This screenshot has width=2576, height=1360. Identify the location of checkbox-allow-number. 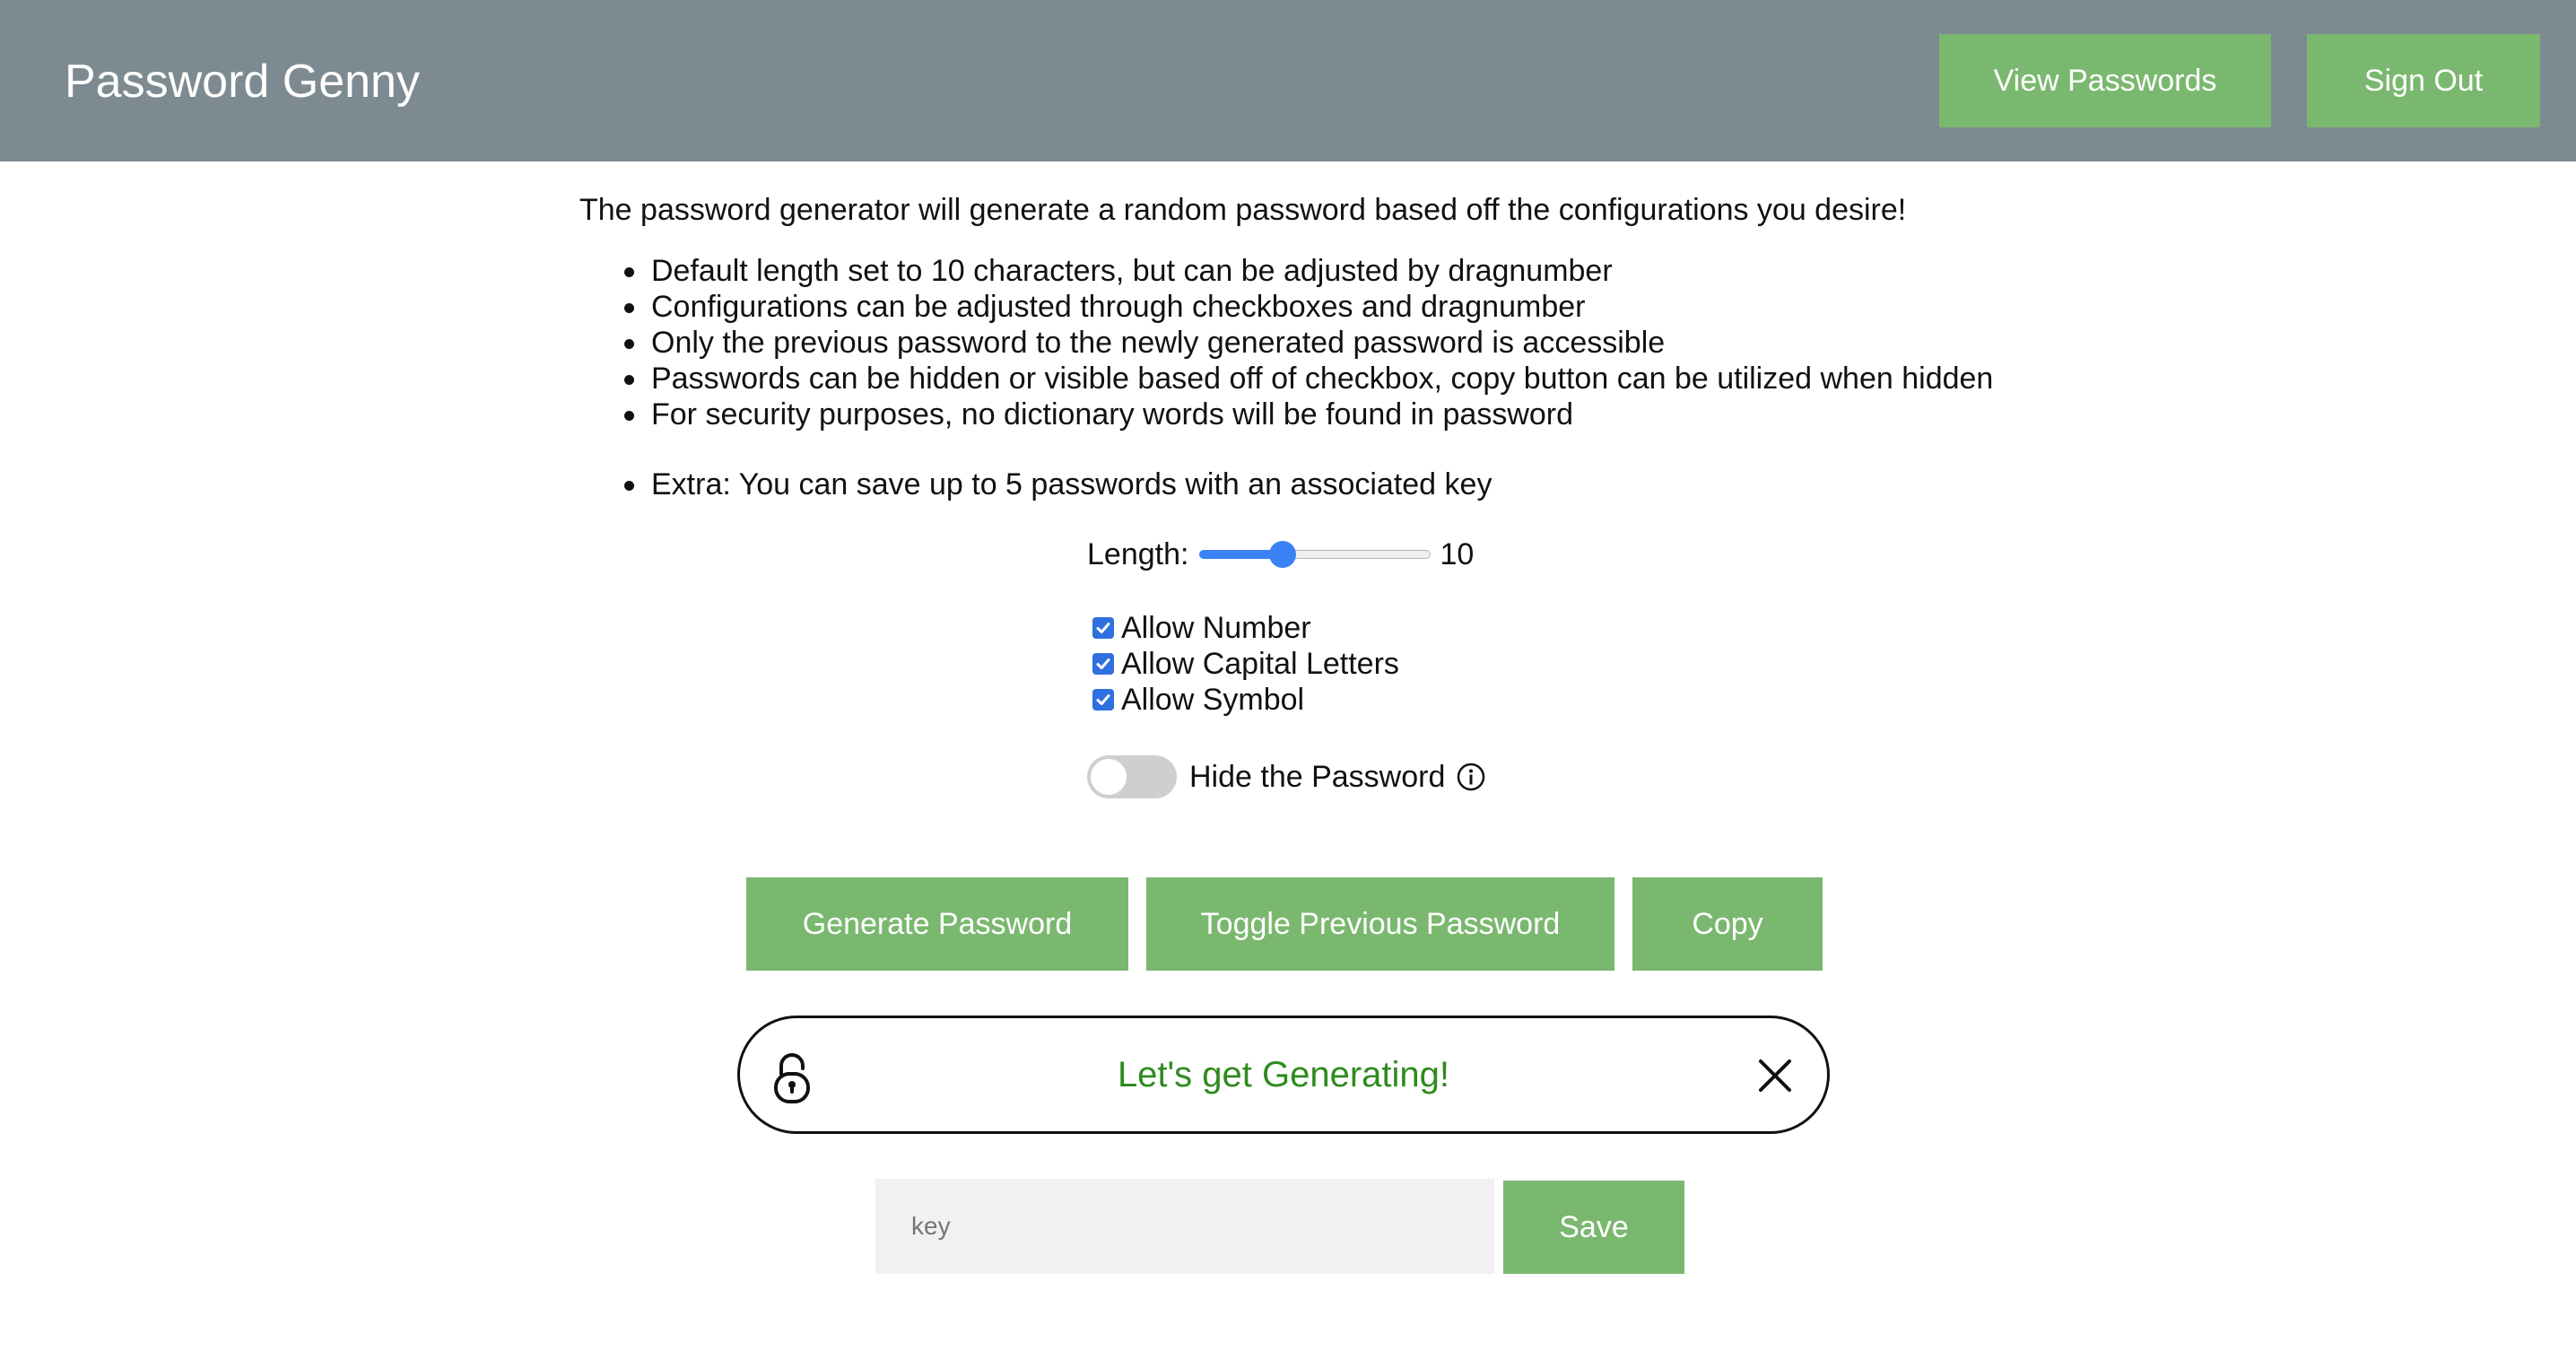
(1103, 628).